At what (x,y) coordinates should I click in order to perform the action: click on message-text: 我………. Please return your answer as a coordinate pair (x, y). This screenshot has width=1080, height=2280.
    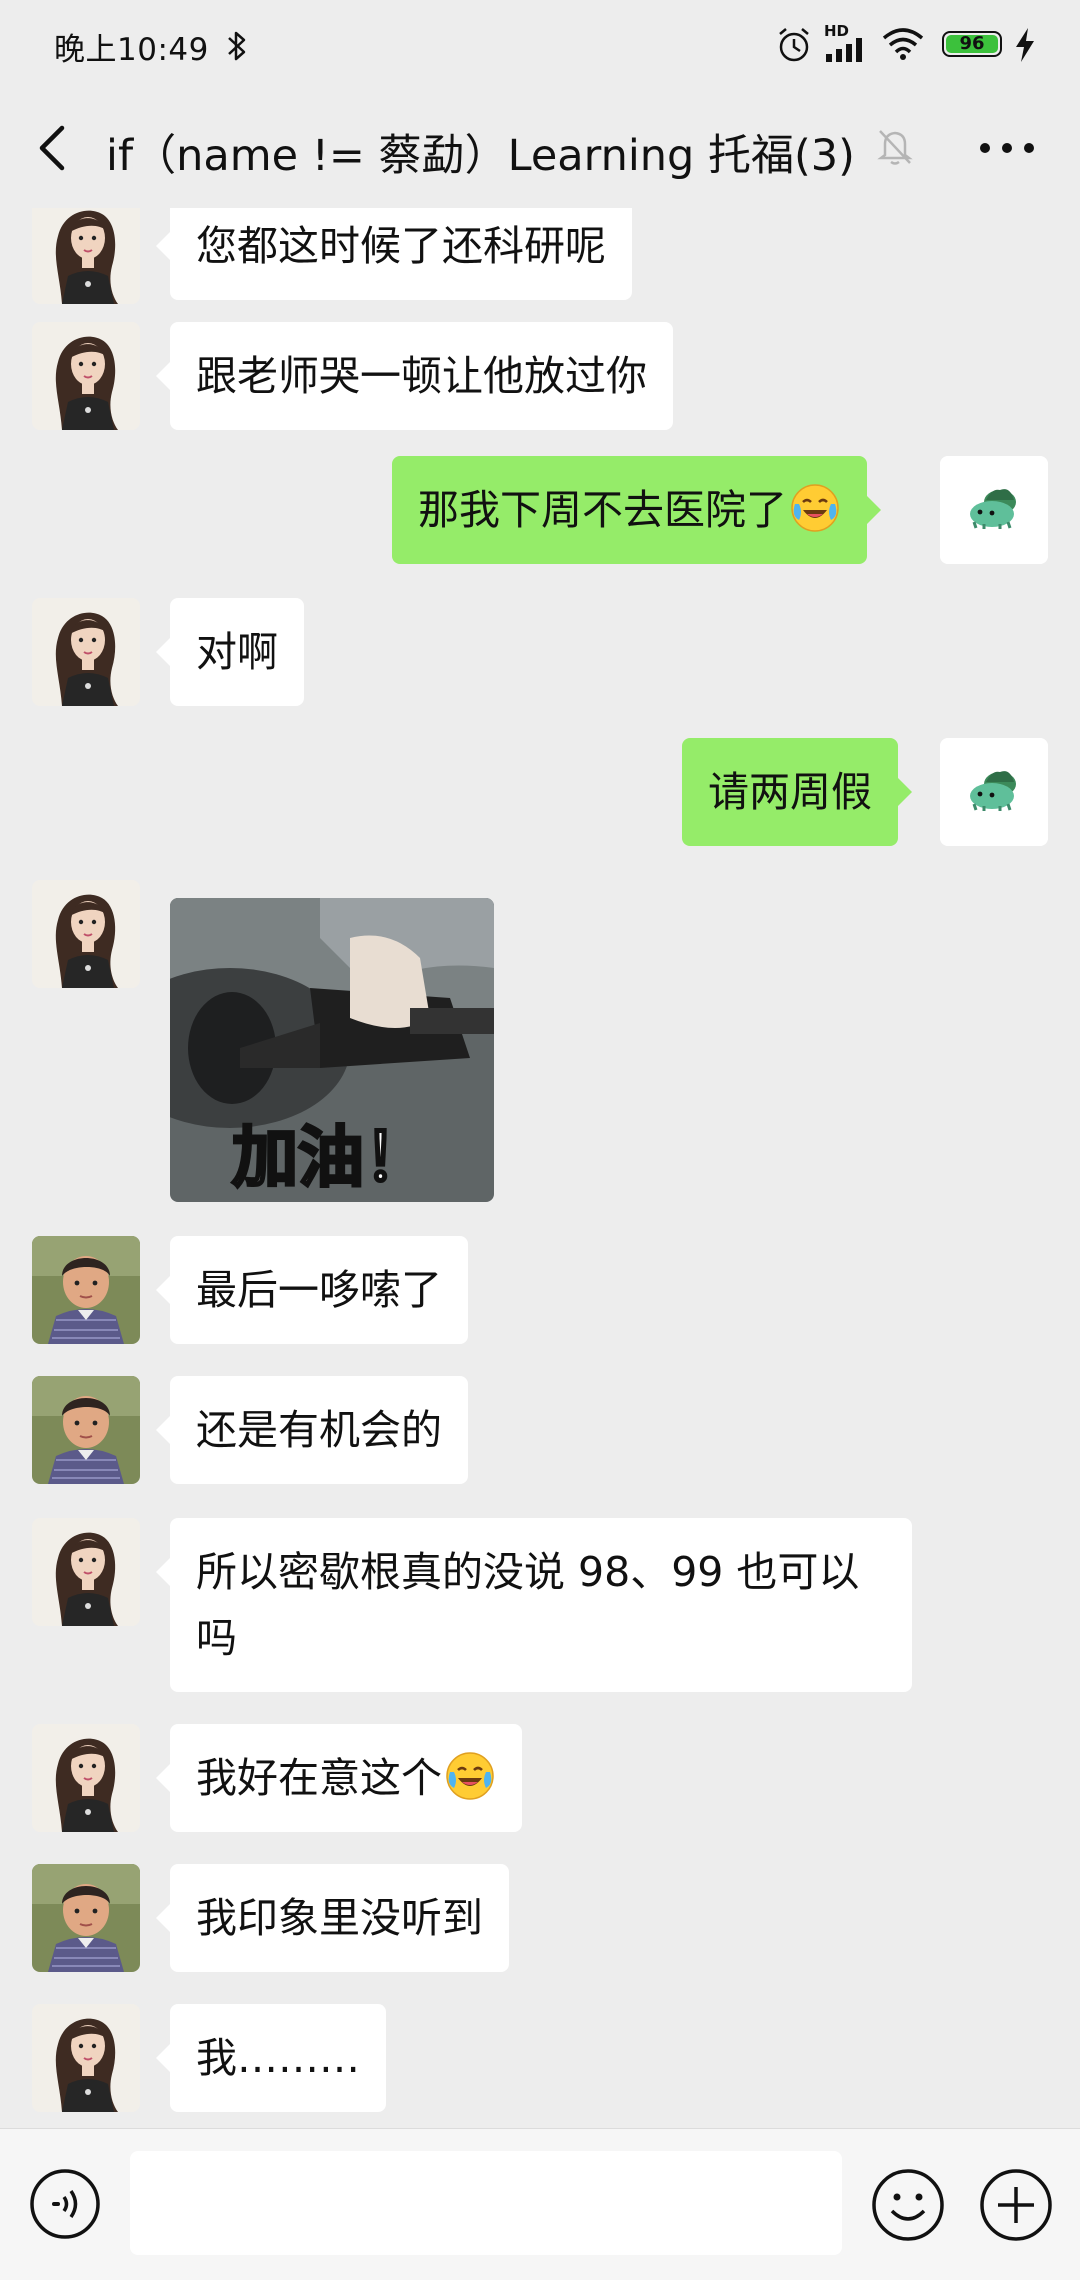
    Looking at the image, I should click on (278, 2058).